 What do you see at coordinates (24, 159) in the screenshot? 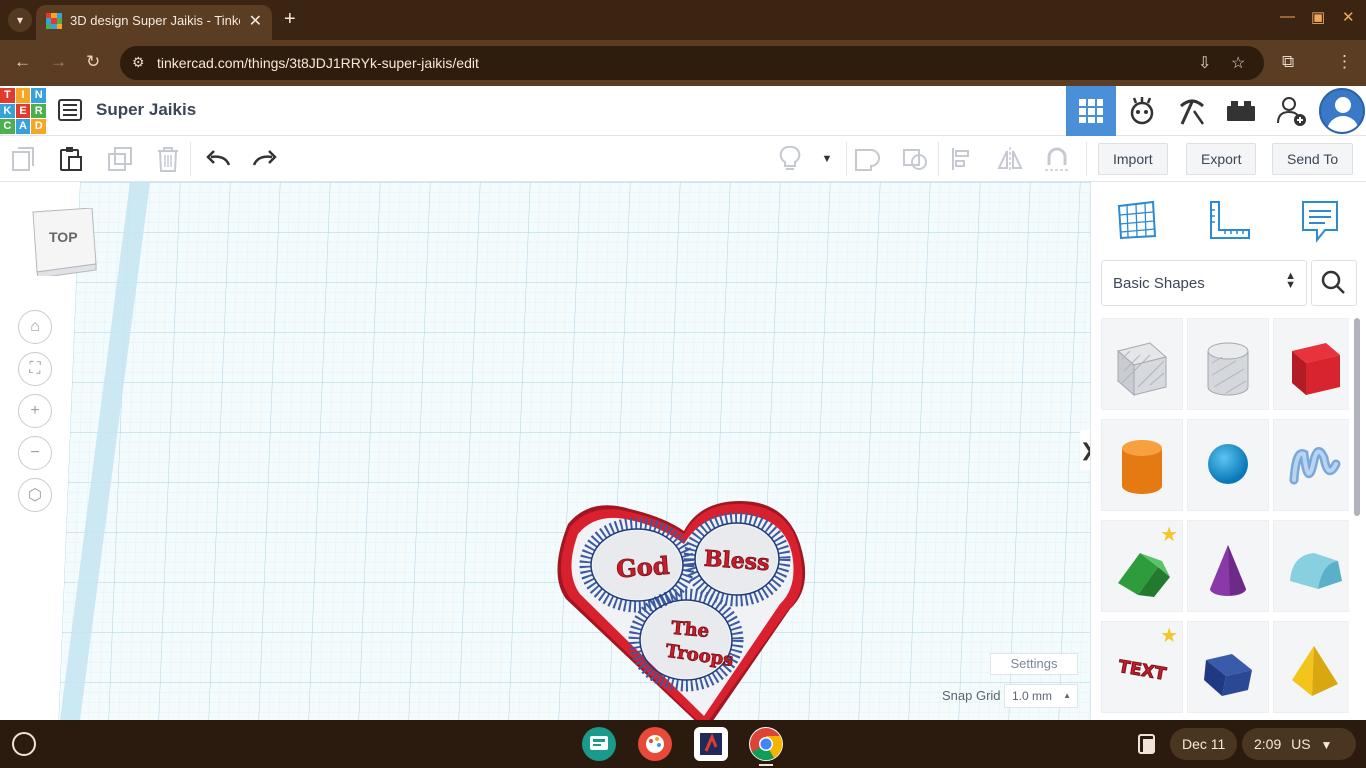
I see `copy-icon` at bounding box center [24, 159].